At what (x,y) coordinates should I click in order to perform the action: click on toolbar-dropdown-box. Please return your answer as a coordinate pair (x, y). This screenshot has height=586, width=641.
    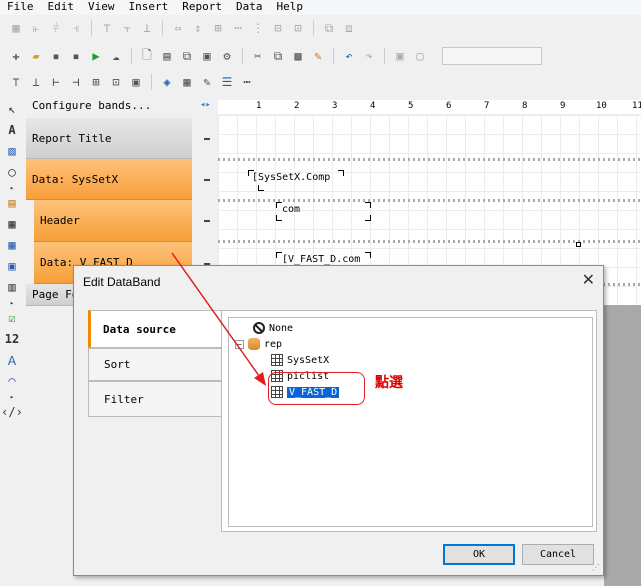
    Looking at the image, I should click on (492, 56).